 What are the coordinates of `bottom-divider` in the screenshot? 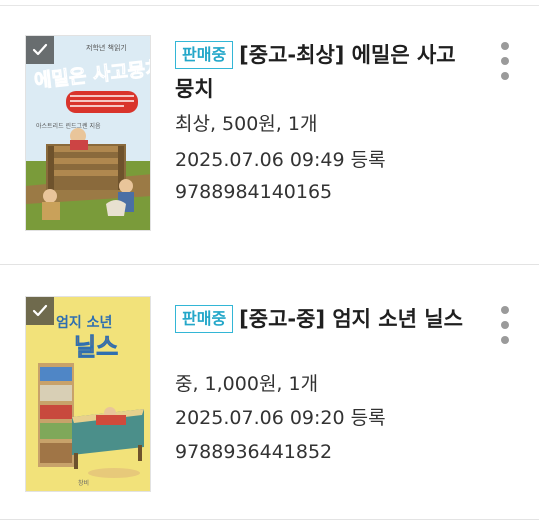 It's located at (269, 519).